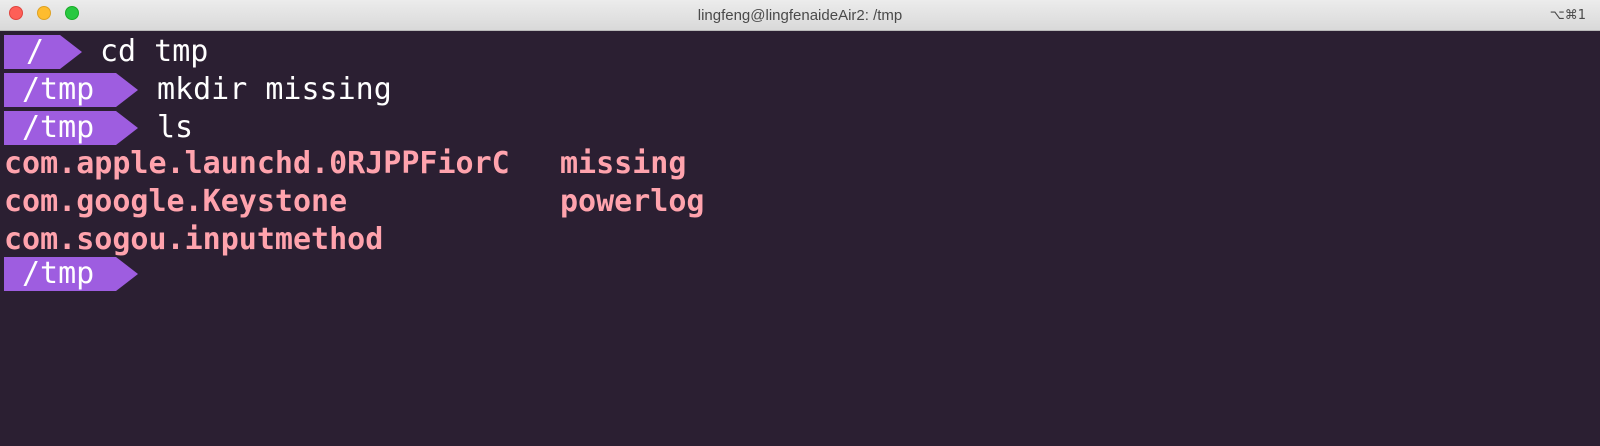 The image size is (1600, 446). Describe the element at coordinates (176, 201) in the screenshot. I see `ls-output-entry: com.google.Keystone` at that location.